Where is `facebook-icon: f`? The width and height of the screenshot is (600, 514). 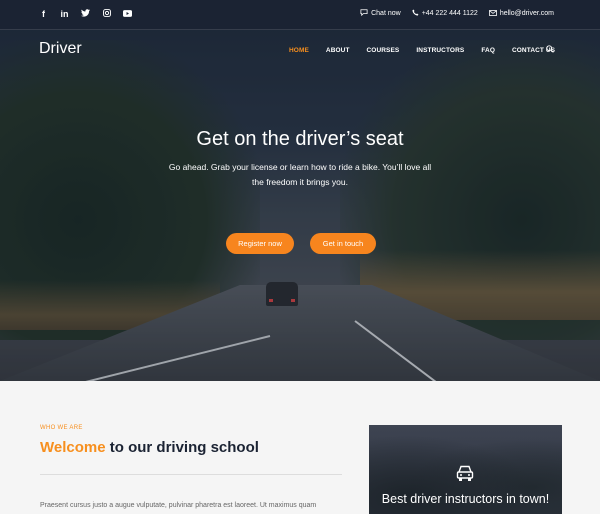 facebook-icon: f is located at coordinates (43, 14).